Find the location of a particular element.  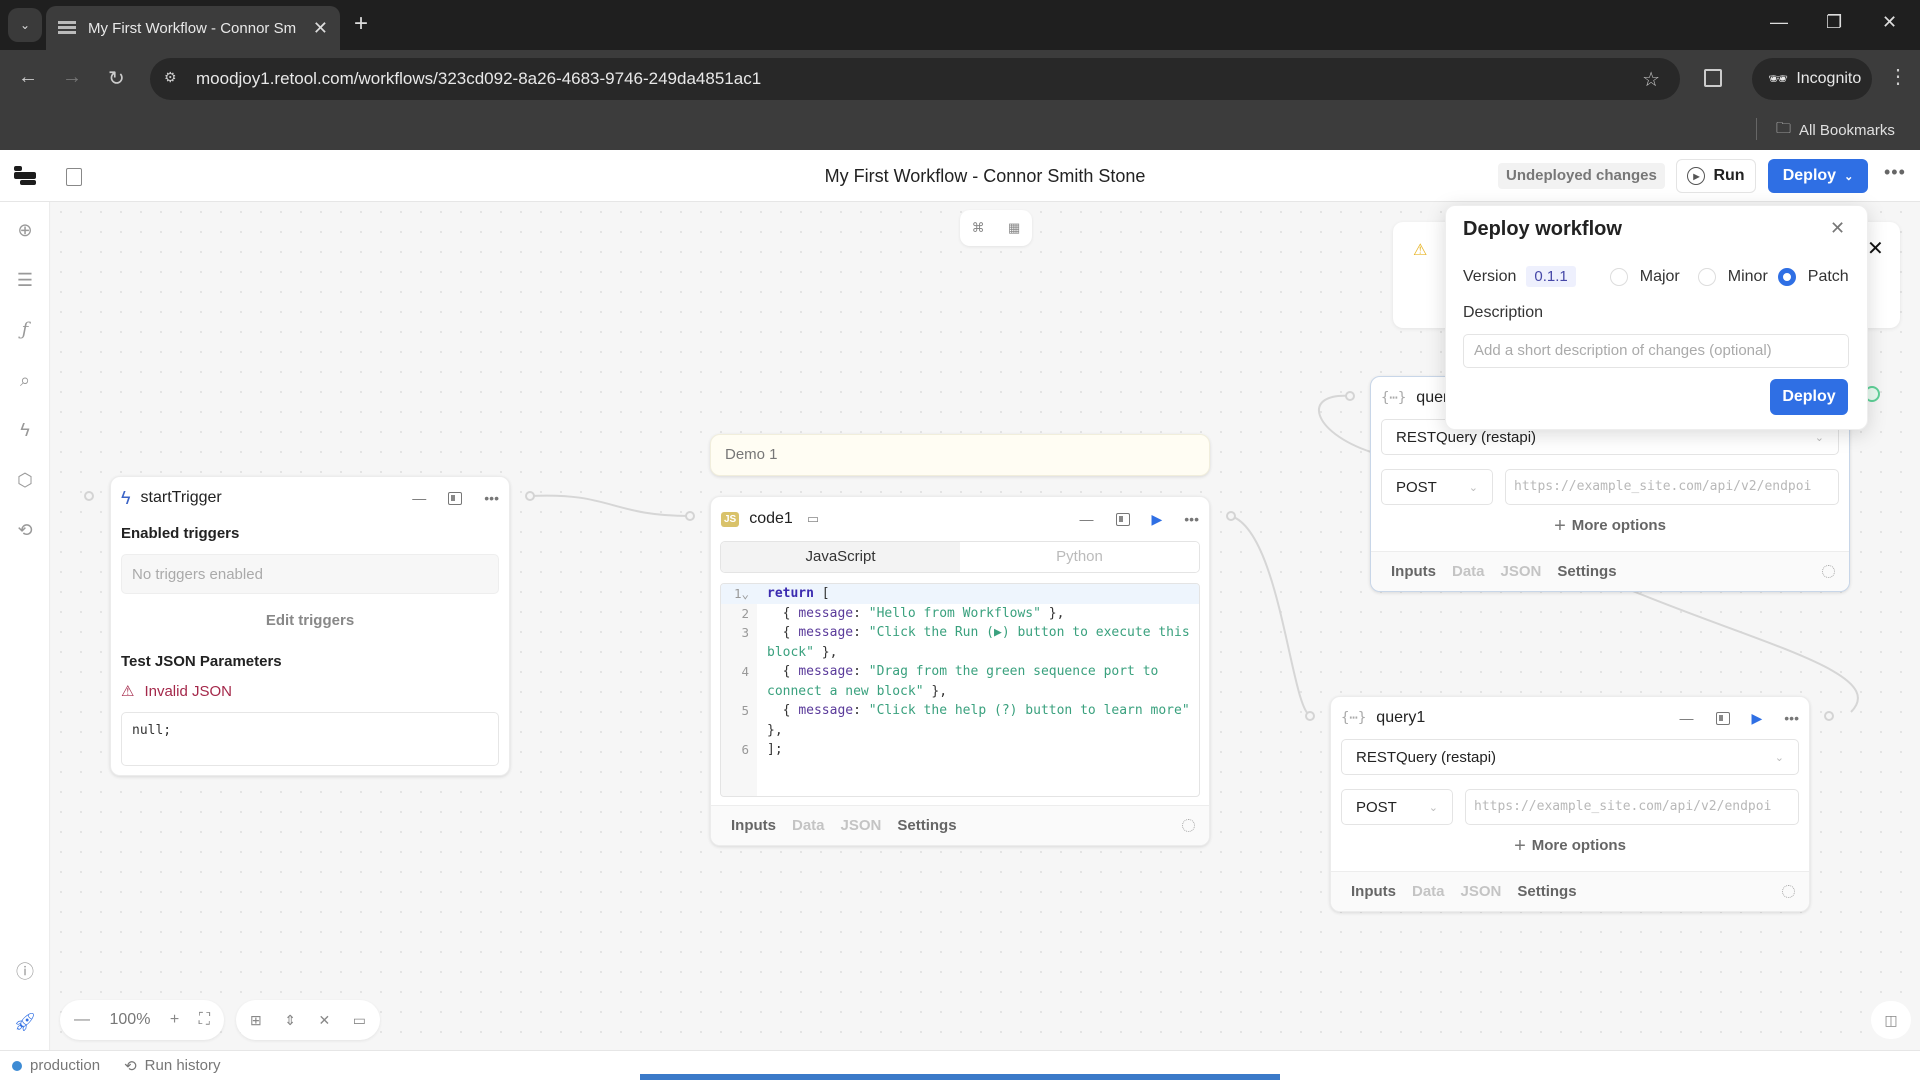

environment-label: production is located at coordinates (65, 1065).